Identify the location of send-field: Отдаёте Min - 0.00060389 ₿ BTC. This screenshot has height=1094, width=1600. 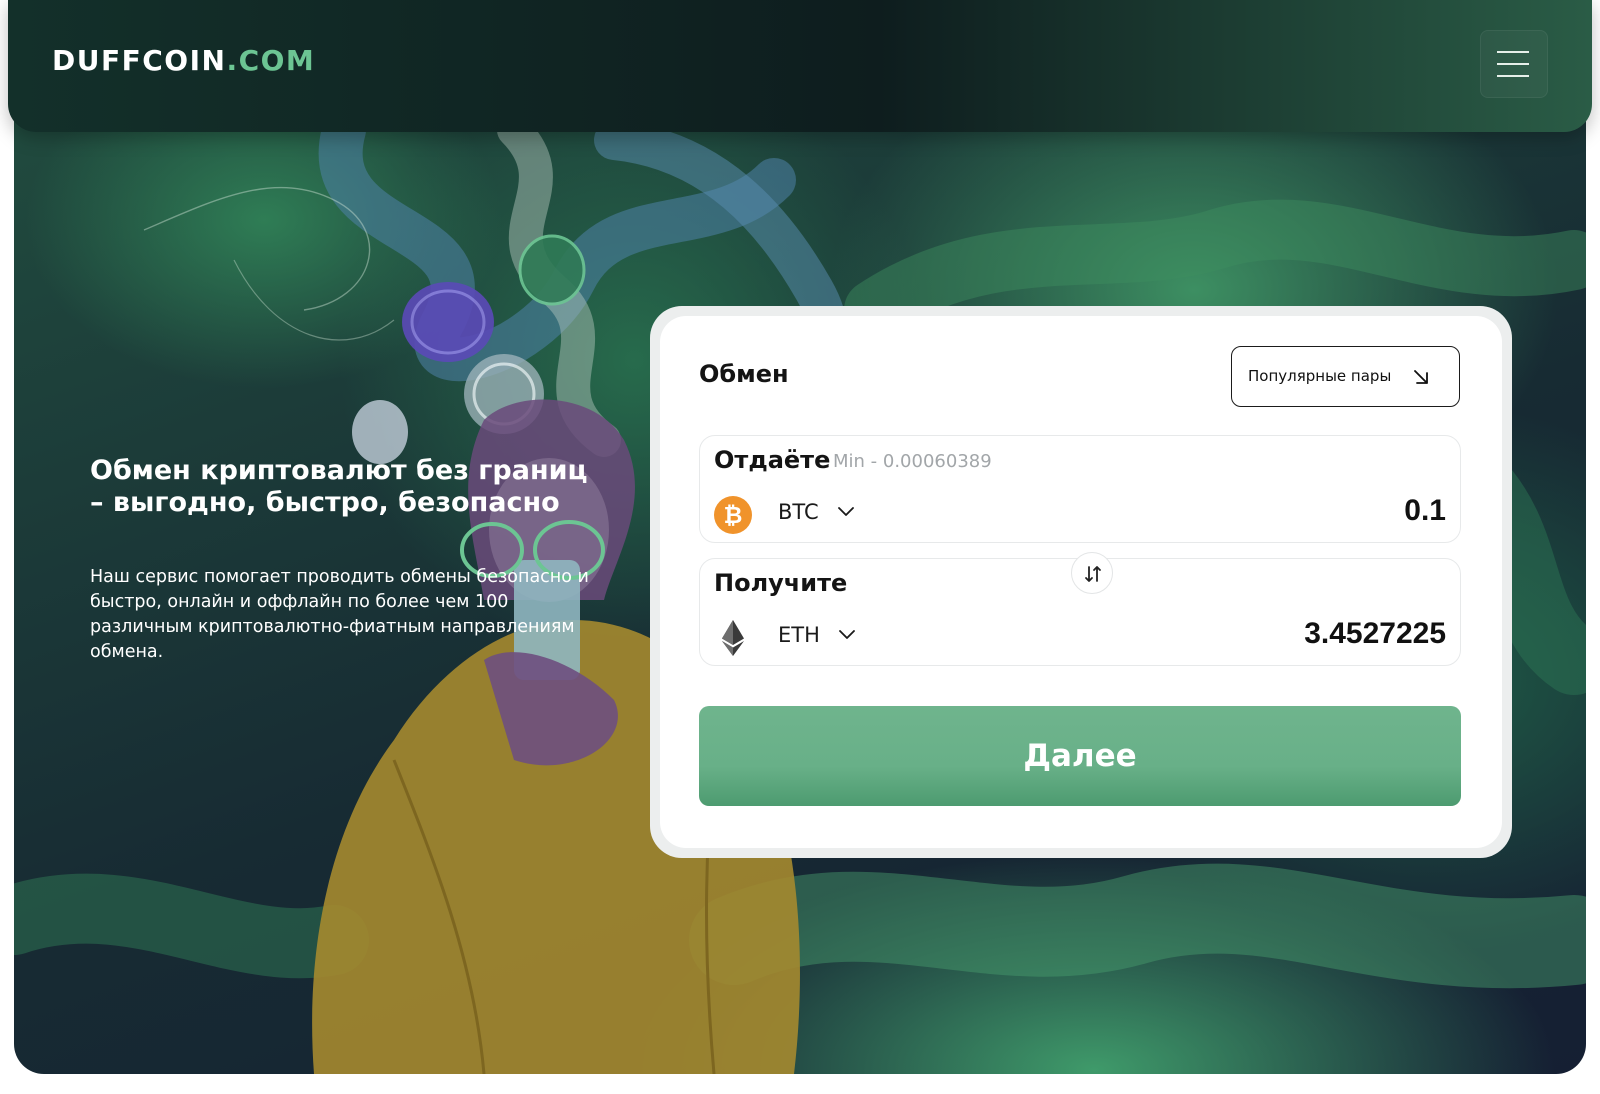
(1080, 489).